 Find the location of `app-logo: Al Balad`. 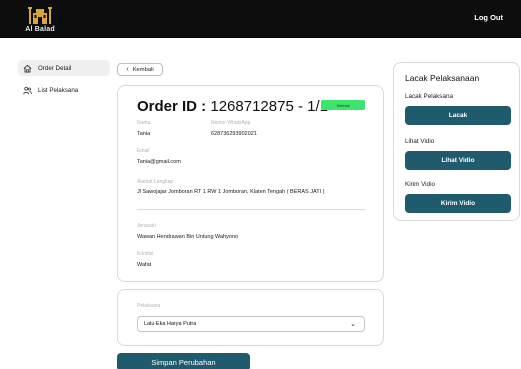

app-logo: Al Balad is located at coordinates (40, 20).